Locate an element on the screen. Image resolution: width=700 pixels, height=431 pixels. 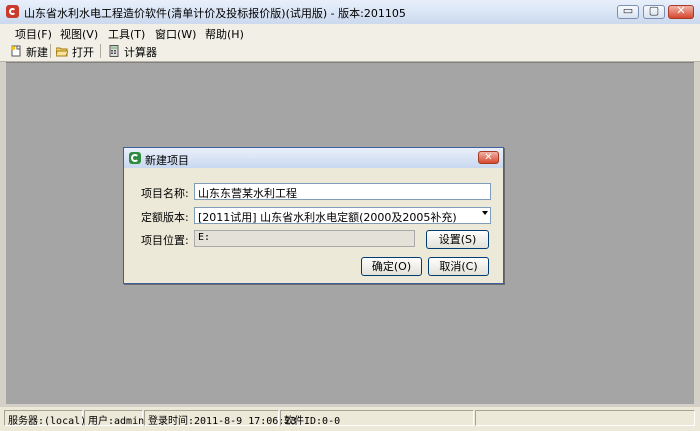
menu-tools: 工具(T) is located at coordinates (126, 34).